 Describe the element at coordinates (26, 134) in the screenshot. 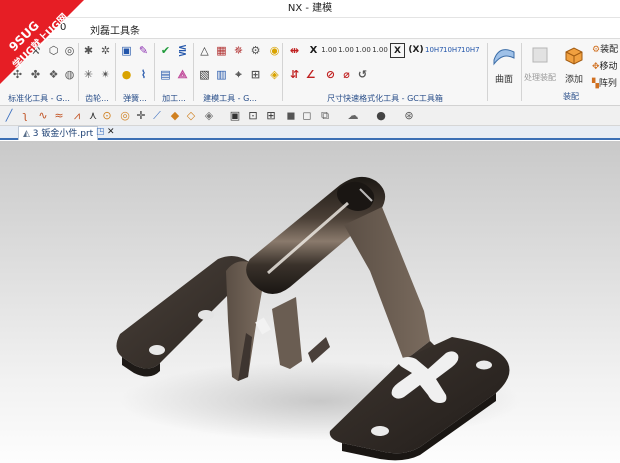

I see `part-icon: ◭` at that location.